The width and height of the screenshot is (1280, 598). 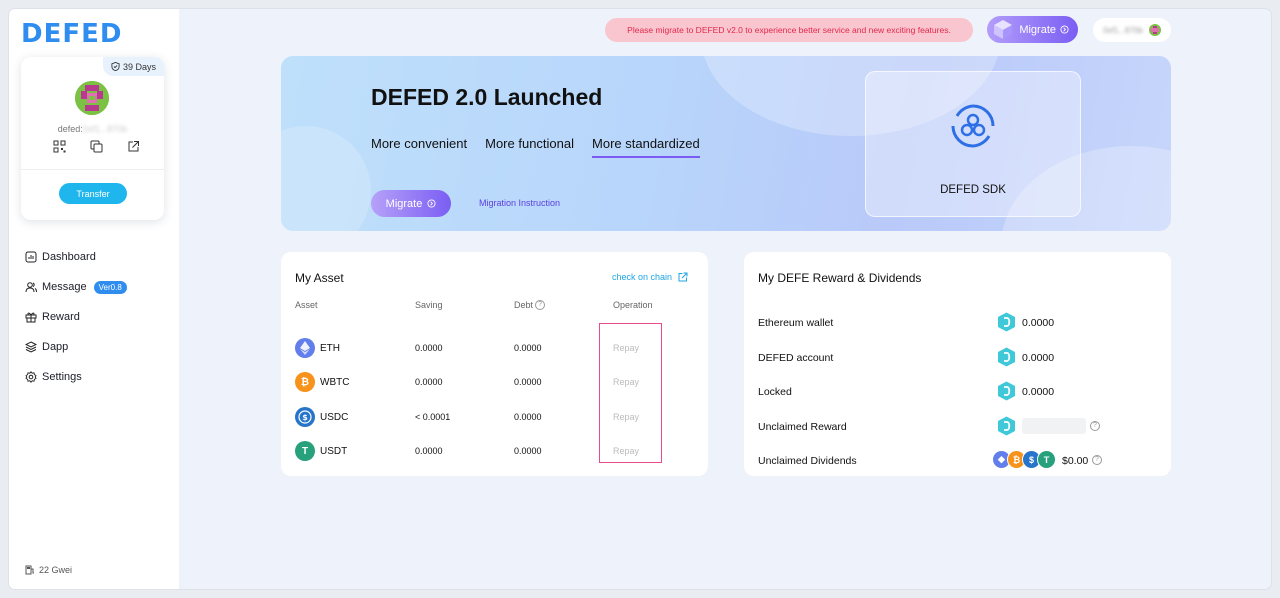 What do you see at coordinates (334, 451) in the screenshot?
I see `asset-symbol: USDT` at bounding box center [334, 451].